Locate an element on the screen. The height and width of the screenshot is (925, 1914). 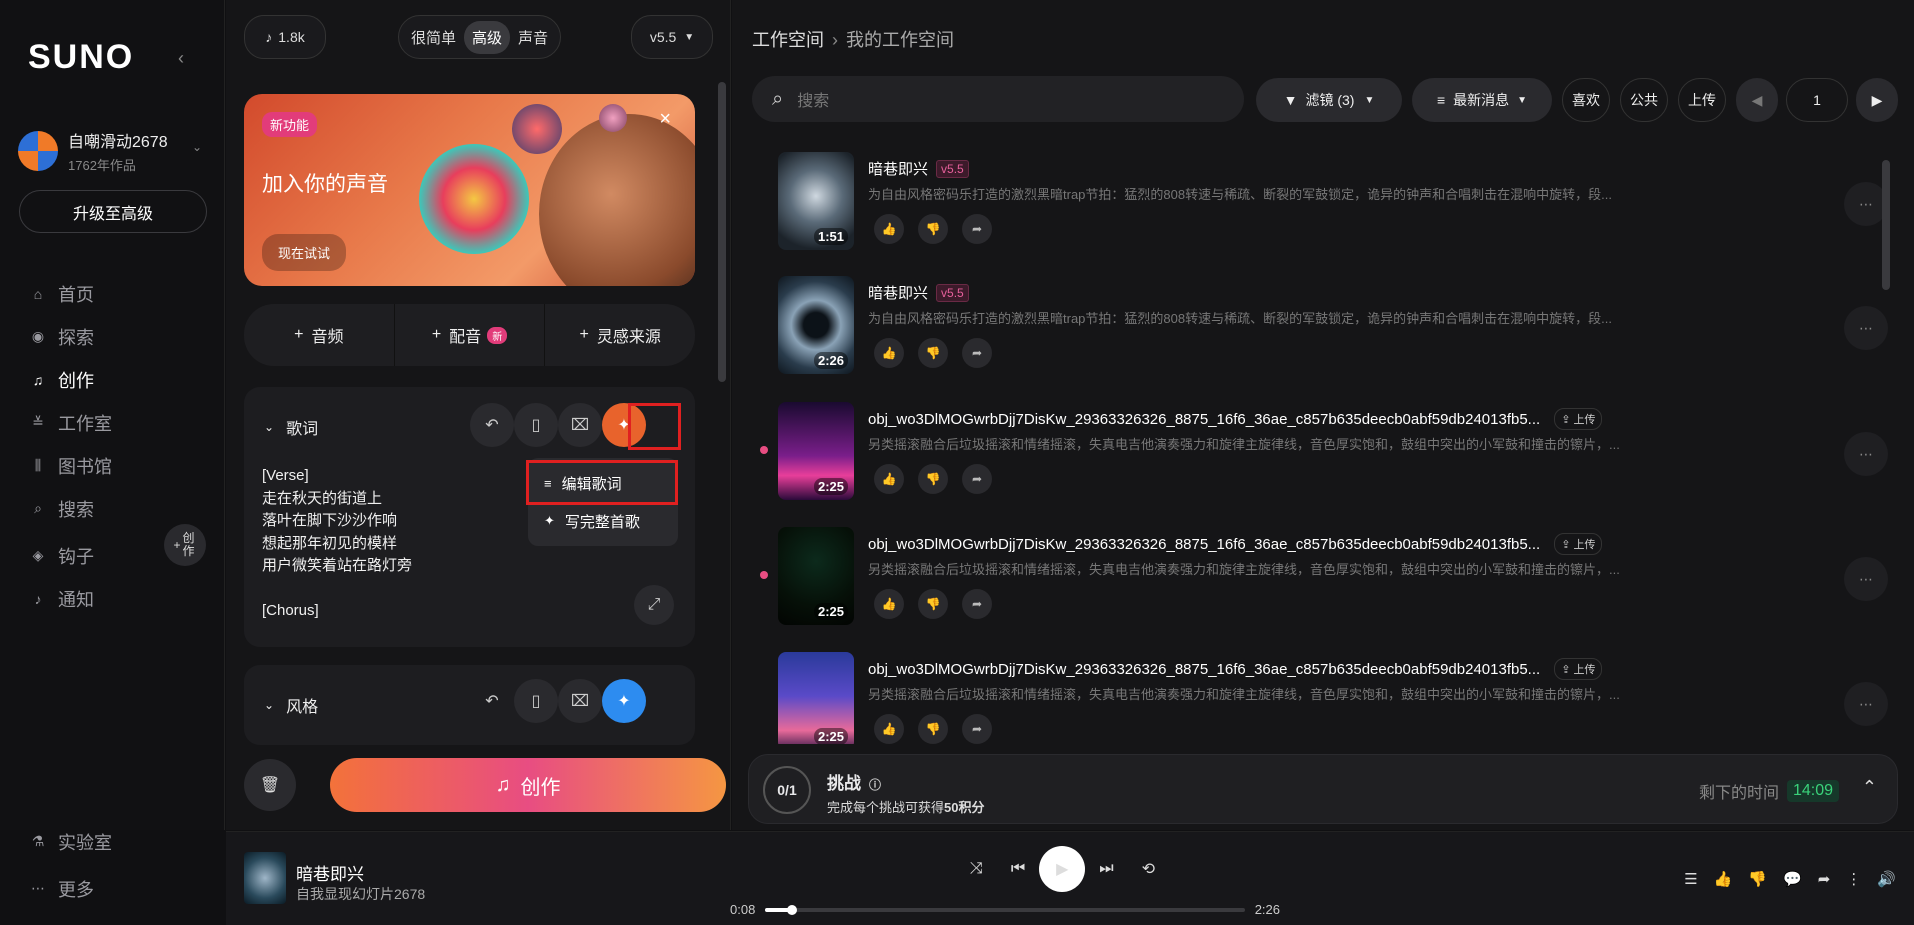
filter-upload-button: 上传 is located at coordinates (1702, 100).